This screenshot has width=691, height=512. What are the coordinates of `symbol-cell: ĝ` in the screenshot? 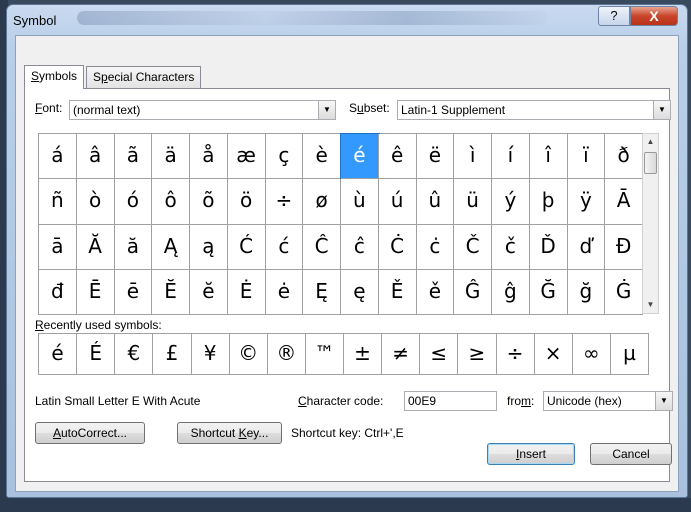 It's located at (511, 292).